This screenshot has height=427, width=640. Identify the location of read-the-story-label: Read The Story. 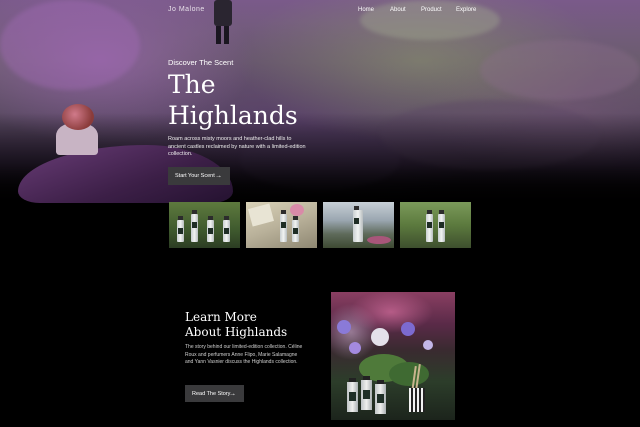
(211, 393).